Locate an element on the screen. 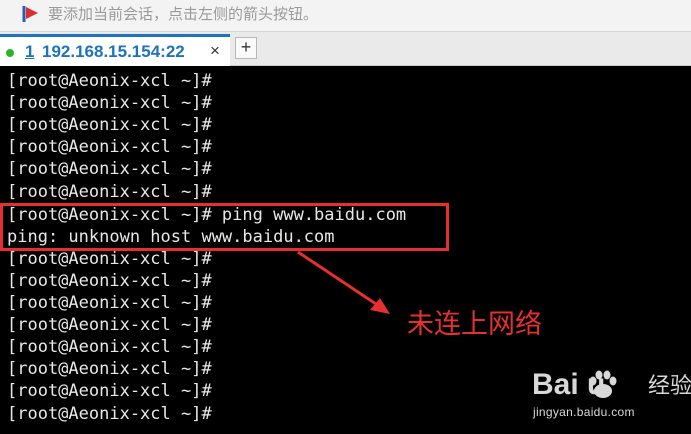  annotation-label: 未连上网络 is located at coordinates (474, 324).